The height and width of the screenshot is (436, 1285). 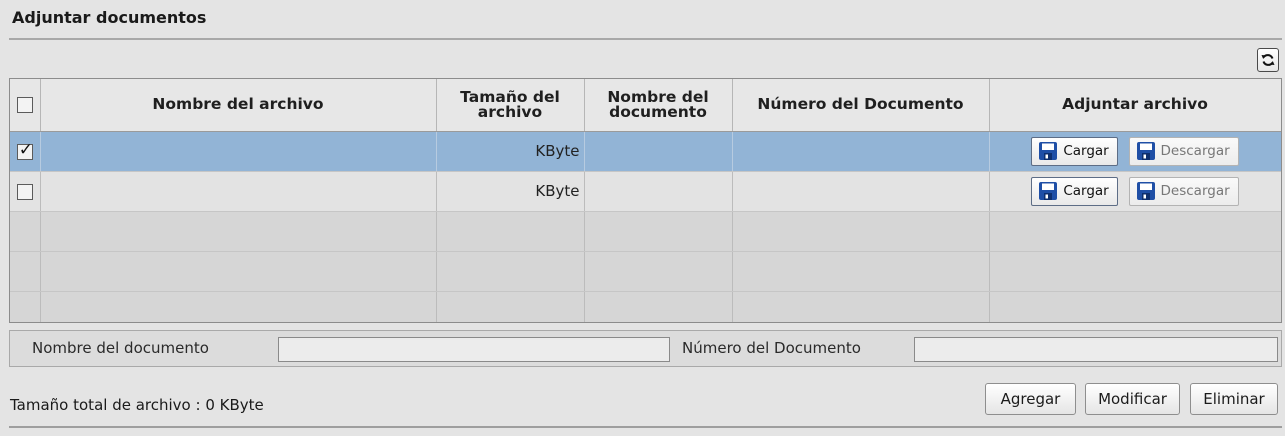 I want to click on eliminar-button: Eliminar, so click(x=1234, y=399).